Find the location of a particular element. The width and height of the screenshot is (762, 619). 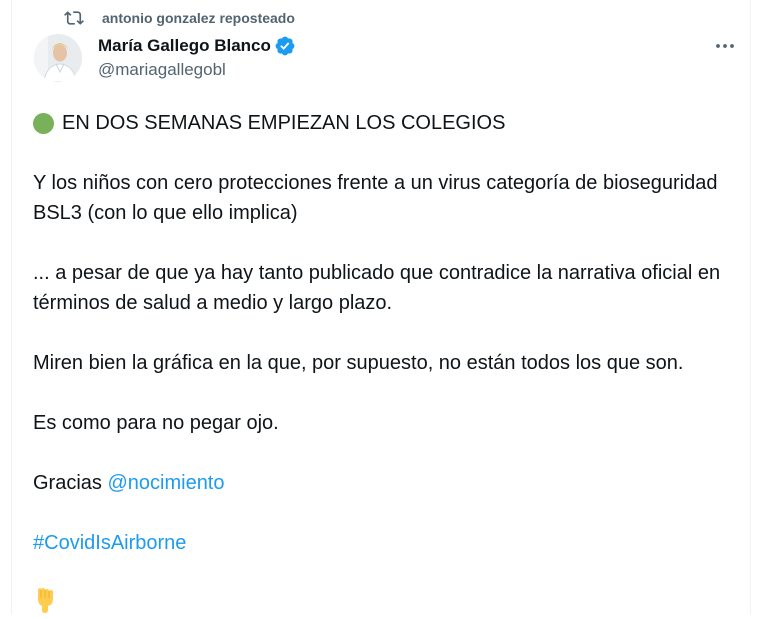

post-headline: EN DOS SEMANAS EMPIEZAN LOS COLEGIOS is located at coordinates (389, 123).